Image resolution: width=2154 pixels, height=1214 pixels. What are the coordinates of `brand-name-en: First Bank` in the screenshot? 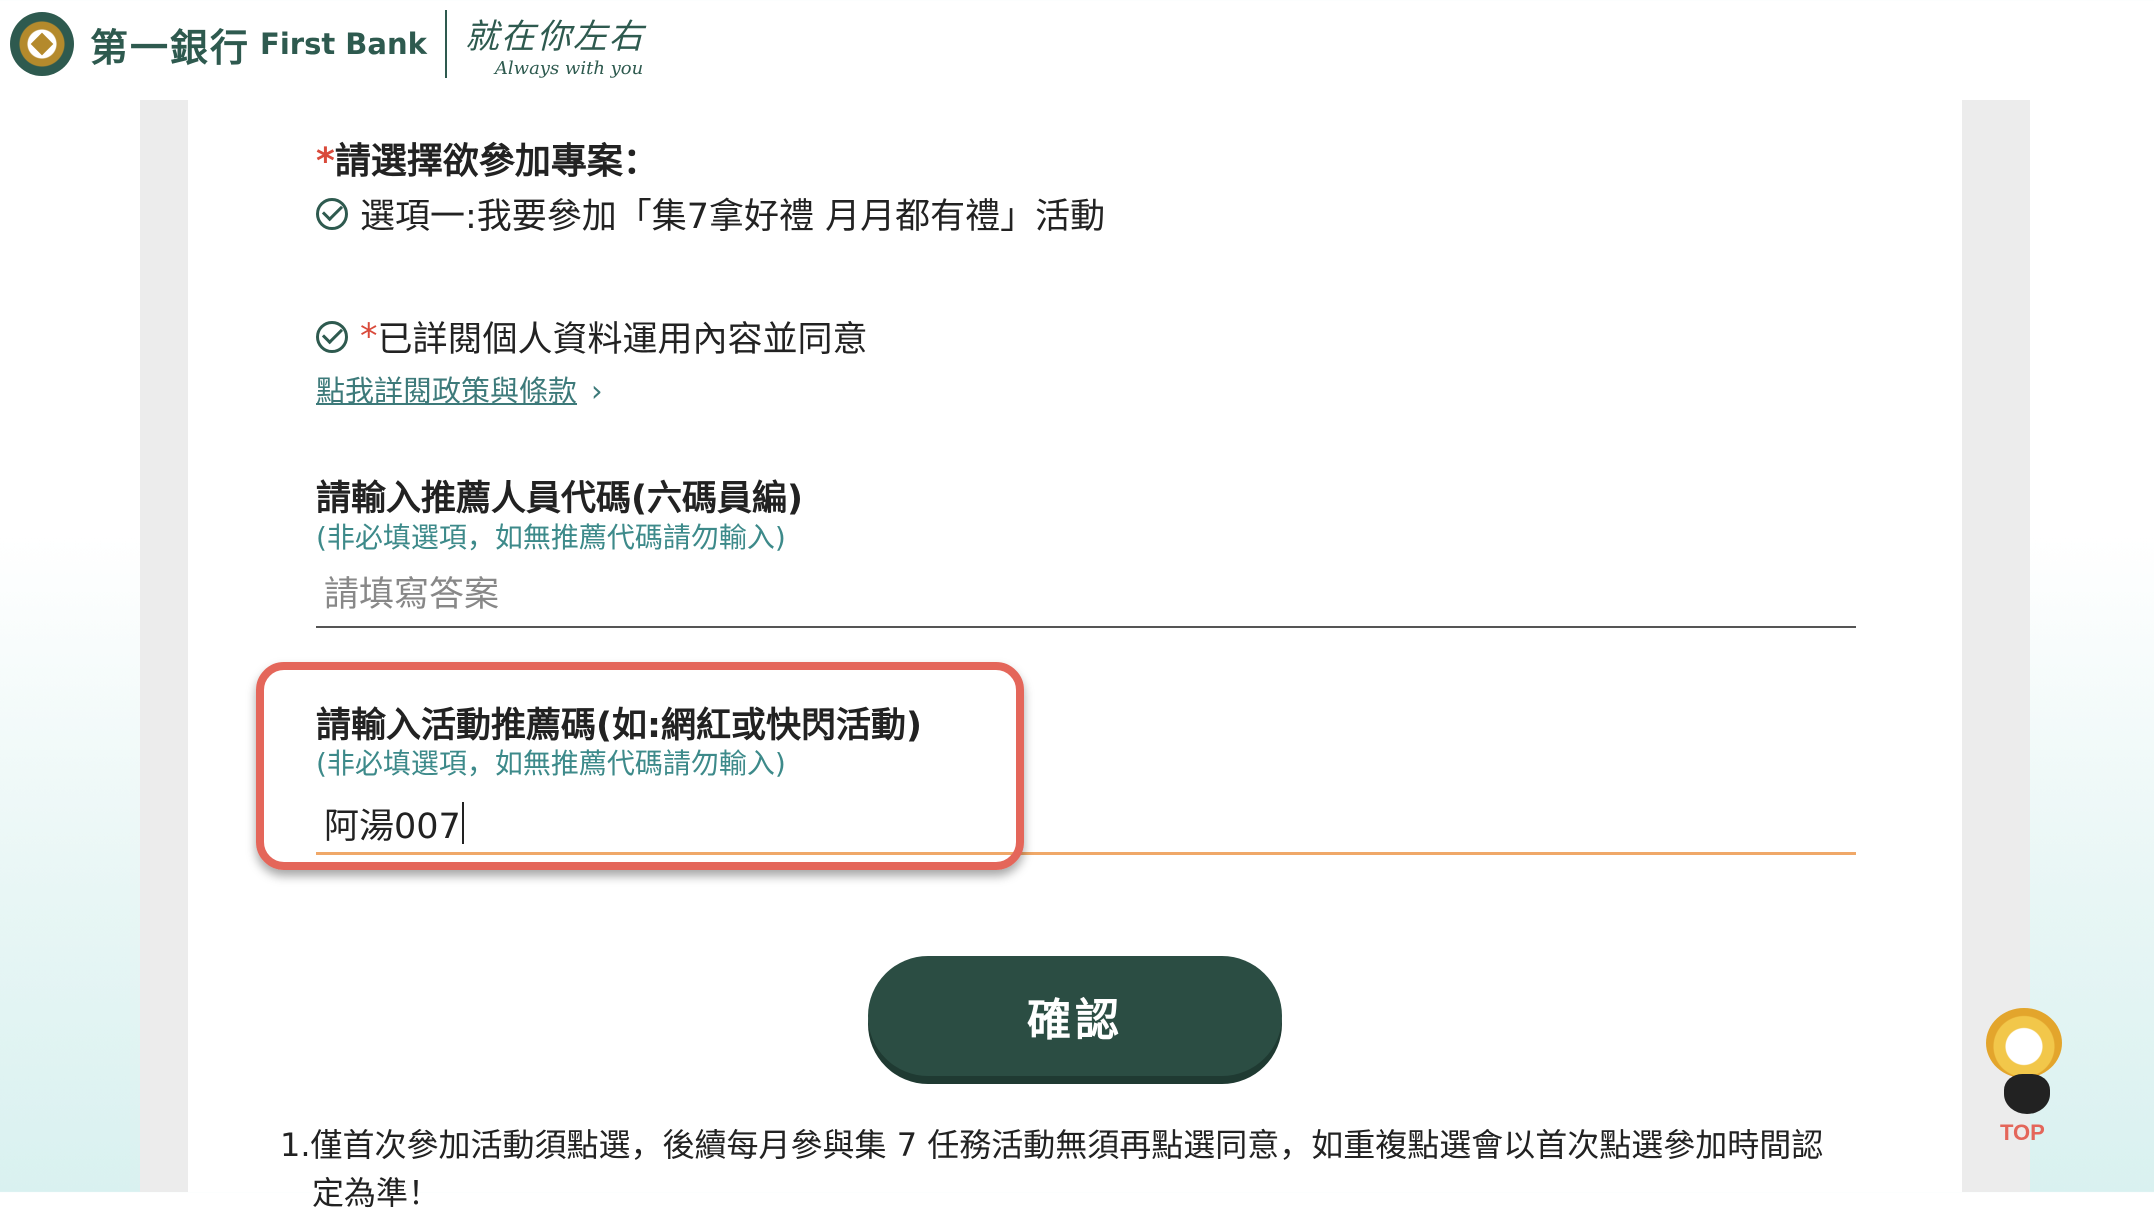 It's located at (343, 44).